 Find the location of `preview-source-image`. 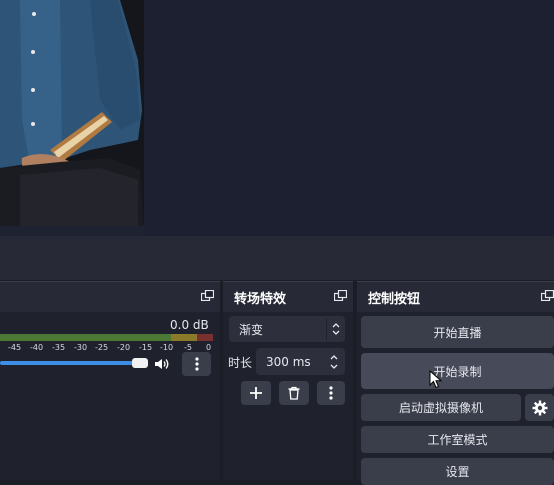

preview-source-image is located at coordinates (72, 113).